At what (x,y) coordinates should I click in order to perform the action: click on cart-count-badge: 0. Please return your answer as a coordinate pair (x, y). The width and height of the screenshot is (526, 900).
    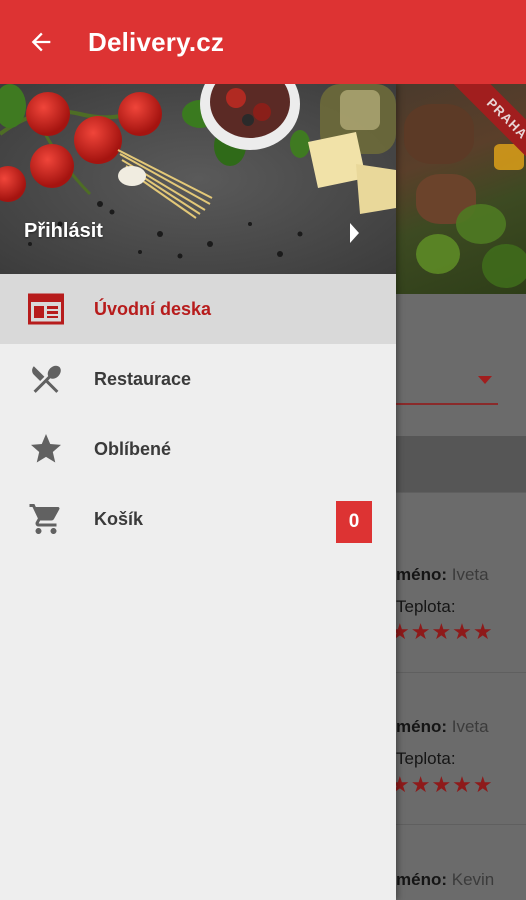
    Looking at the image, I should click on (354, 522).